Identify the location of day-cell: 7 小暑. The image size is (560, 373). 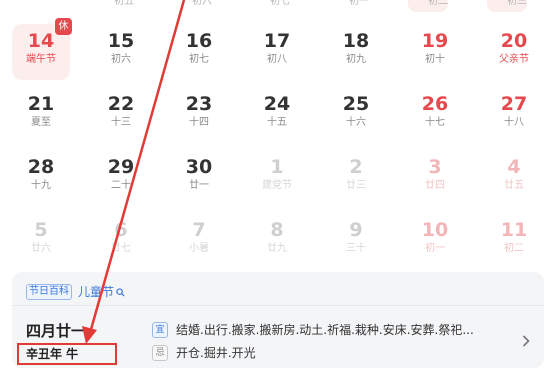
(199, 241).